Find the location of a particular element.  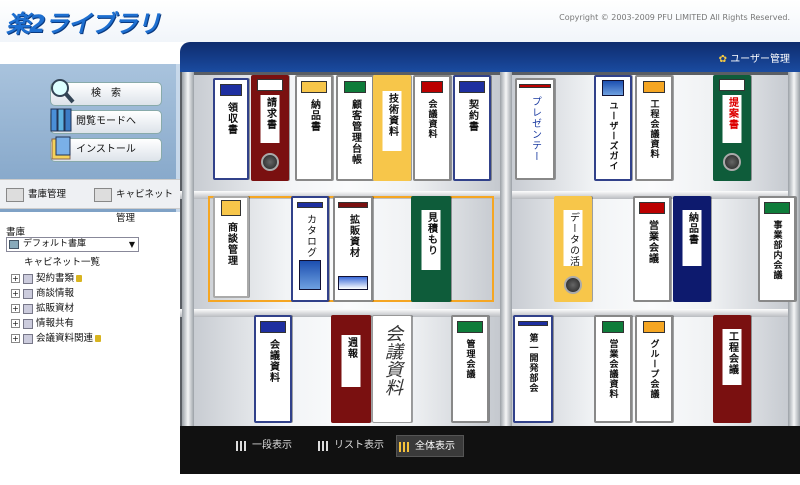

sidebar-tabs: 書庫管理 キャビネット管理 is located at coordinates (90, 201).